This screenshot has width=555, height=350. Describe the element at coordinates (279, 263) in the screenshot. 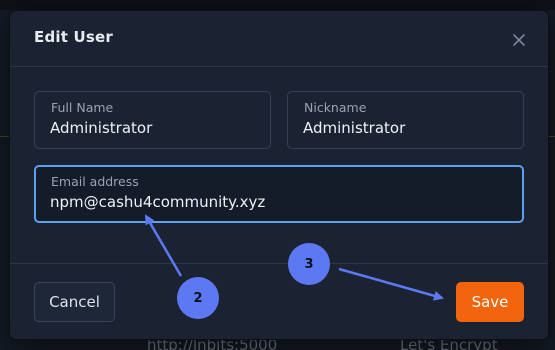

I see `footer-divider` at that location.